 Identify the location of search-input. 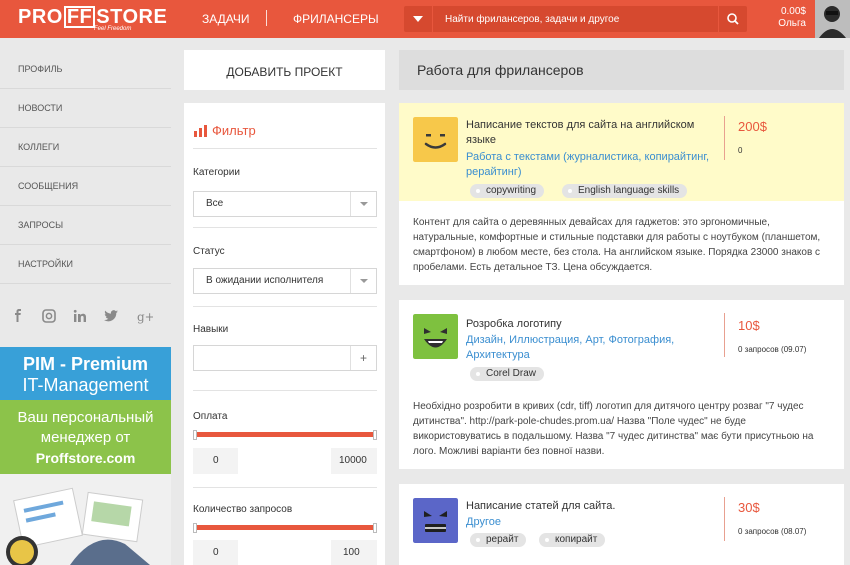
(575, 19).